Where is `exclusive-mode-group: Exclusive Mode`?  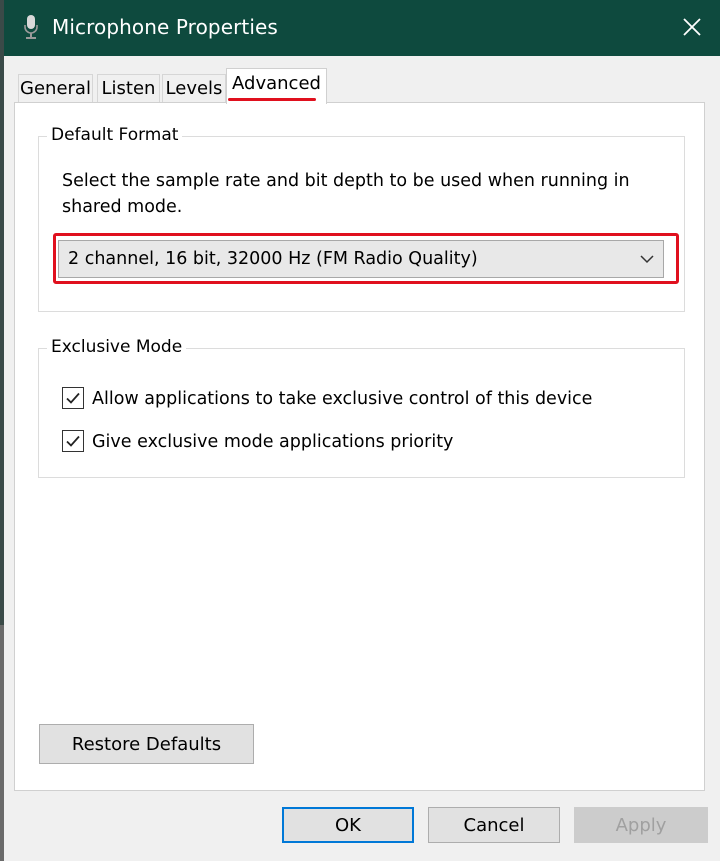 exclusive-mode-group: Exclusive Mode is located at coordinates (361, 407).